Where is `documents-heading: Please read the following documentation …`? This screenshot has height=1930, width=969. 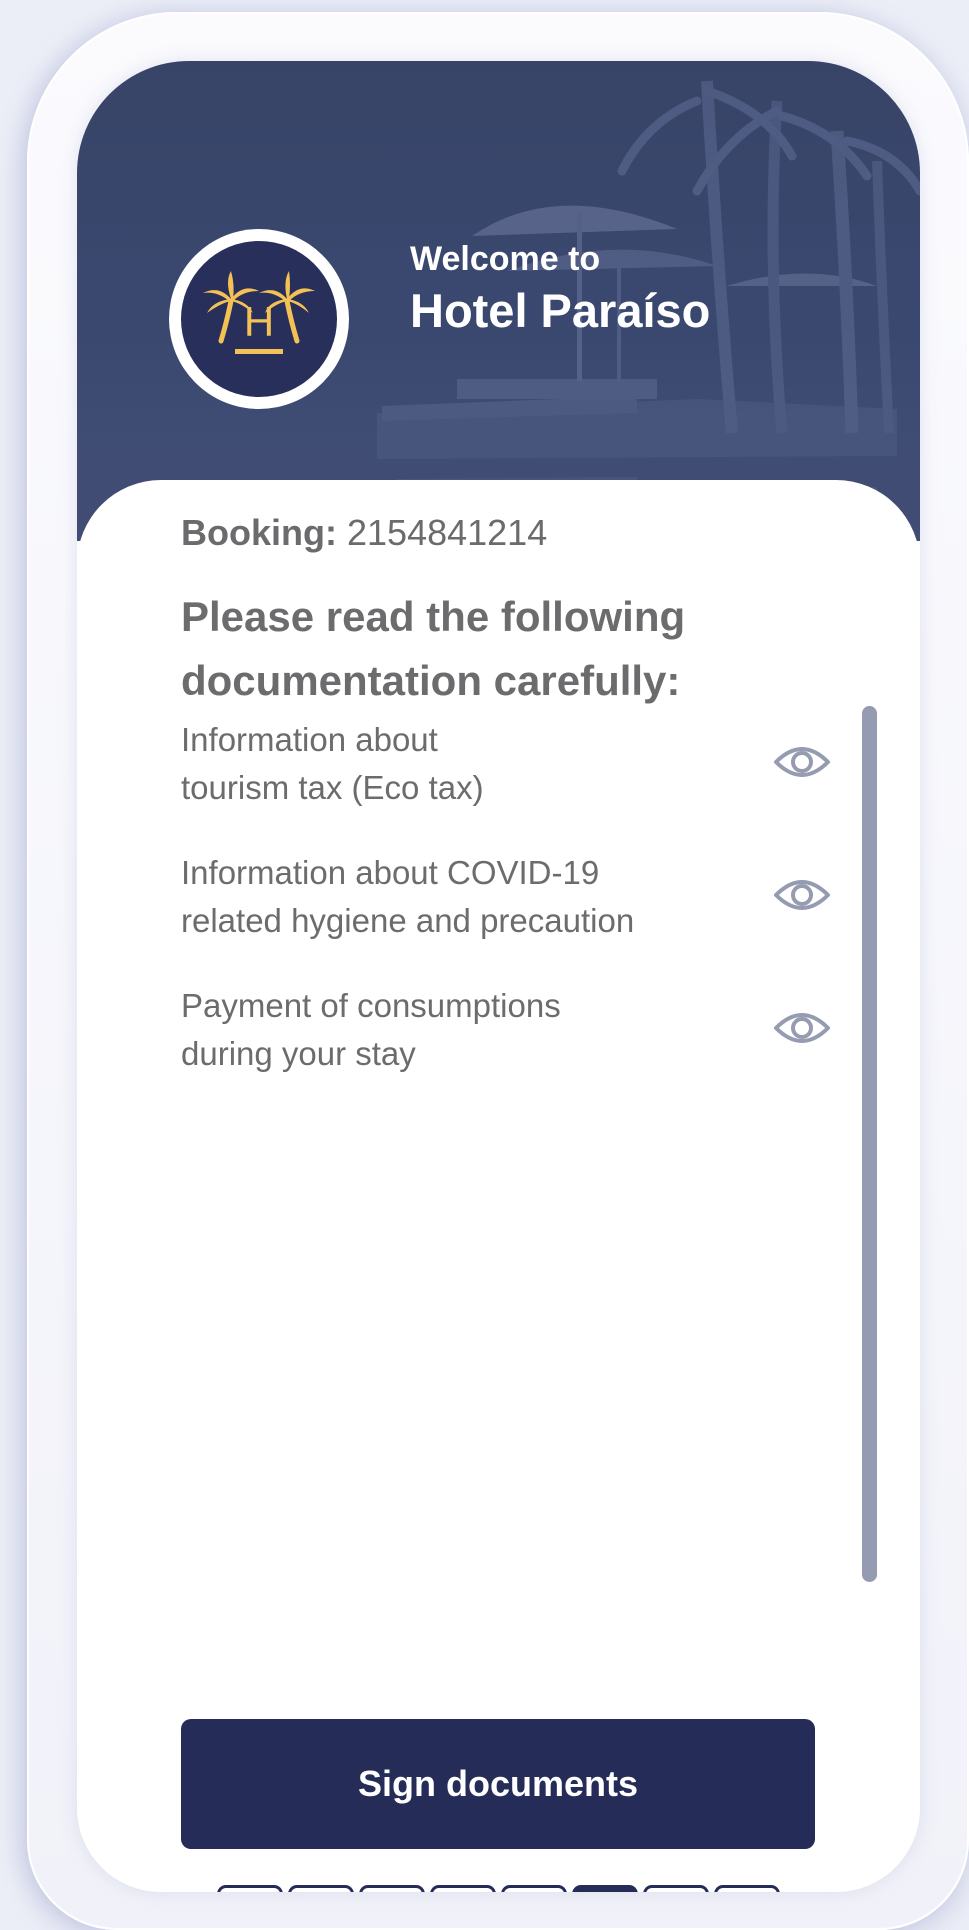
documents-heading: Please read the following documentation … is located at coordinates (433, 648).